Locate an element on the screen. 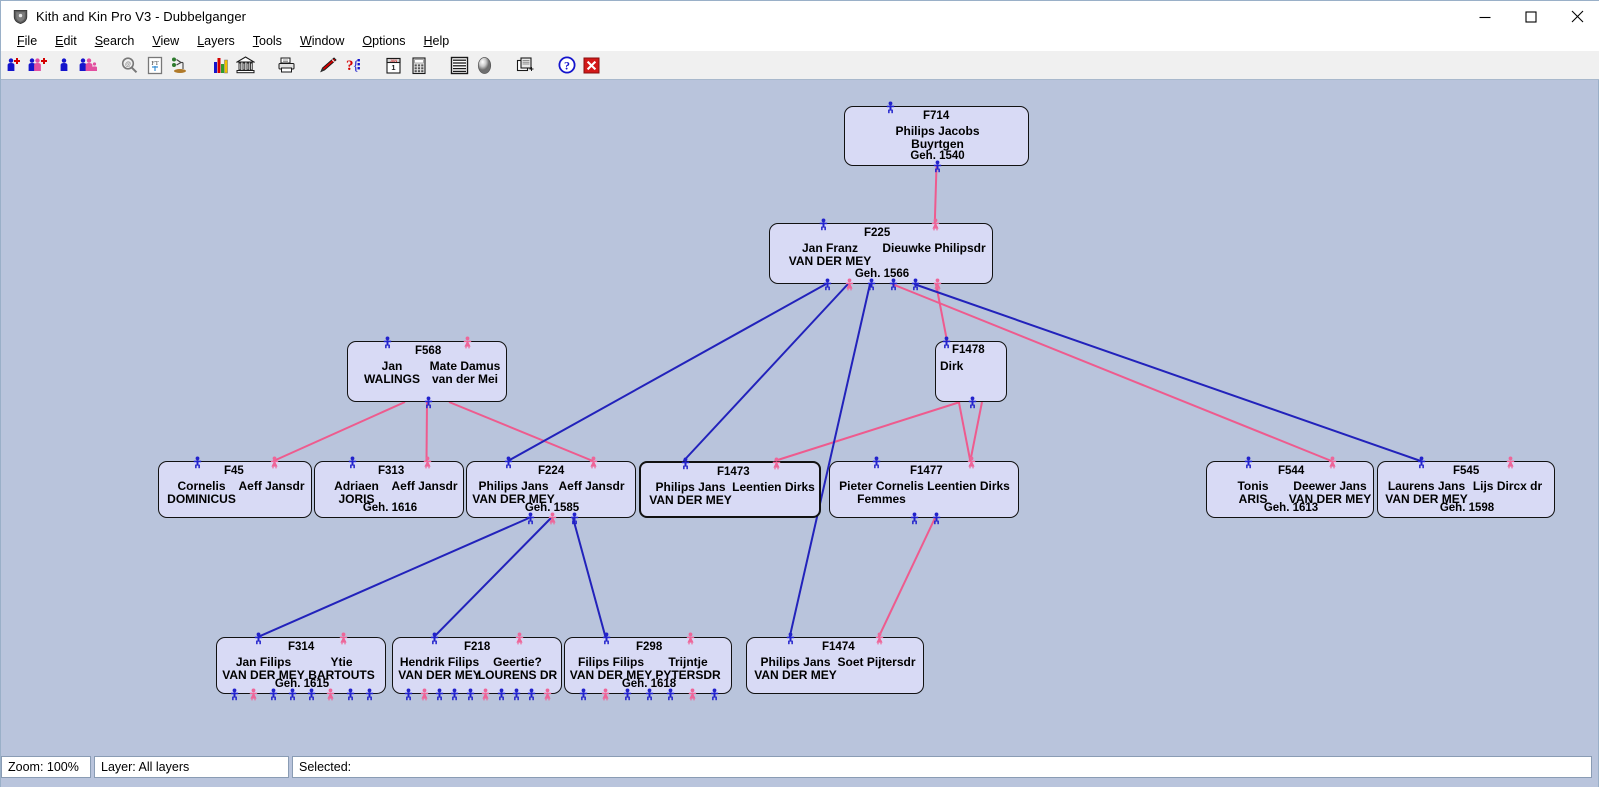 This screenshot has height=787, width=1599. marriage-date: Geh. 1613 is located at coordinates (1291, 508).